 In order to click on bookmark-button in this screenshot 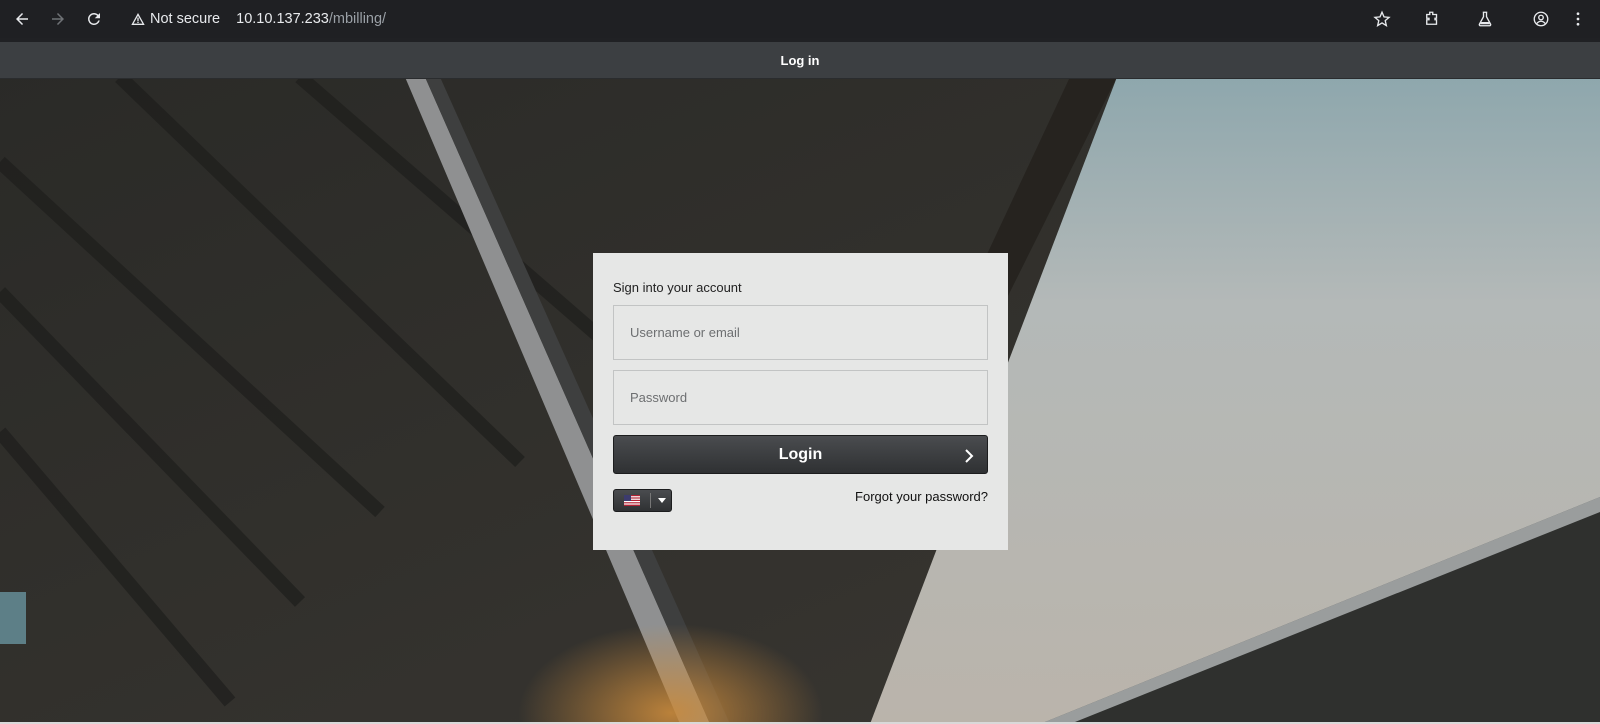, I will do `click(1382, 19)`.